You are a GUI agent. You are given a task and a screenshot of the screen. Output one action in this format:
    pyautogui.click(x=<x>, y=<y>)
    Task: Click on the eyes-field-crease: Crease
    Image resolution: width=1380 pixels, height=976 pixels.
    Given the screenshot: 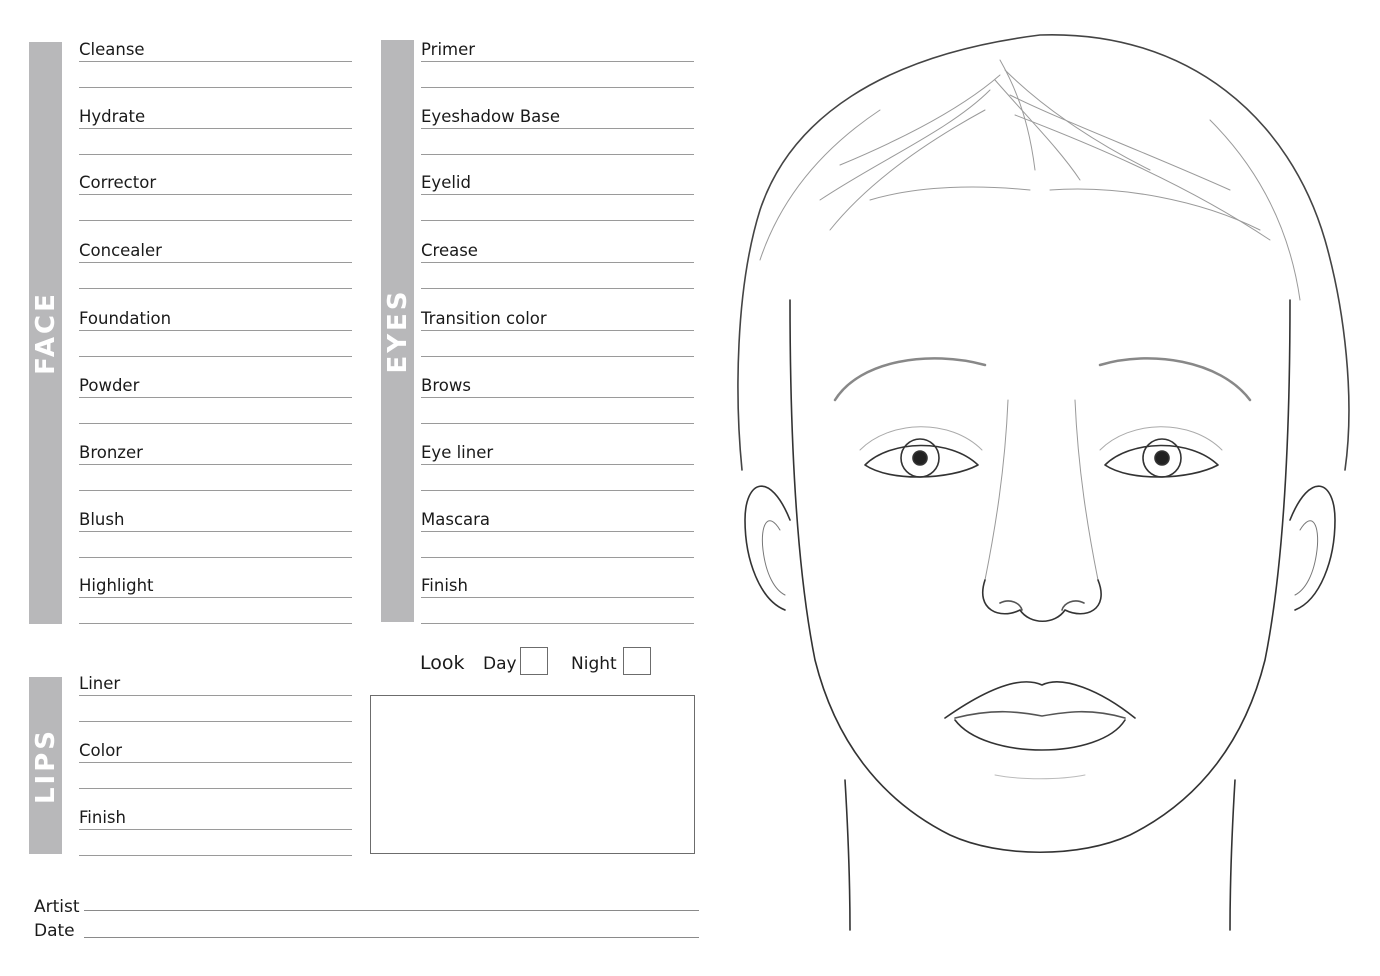 What is the action you would take?
    pyautogui.click(x=557, y=269)
    